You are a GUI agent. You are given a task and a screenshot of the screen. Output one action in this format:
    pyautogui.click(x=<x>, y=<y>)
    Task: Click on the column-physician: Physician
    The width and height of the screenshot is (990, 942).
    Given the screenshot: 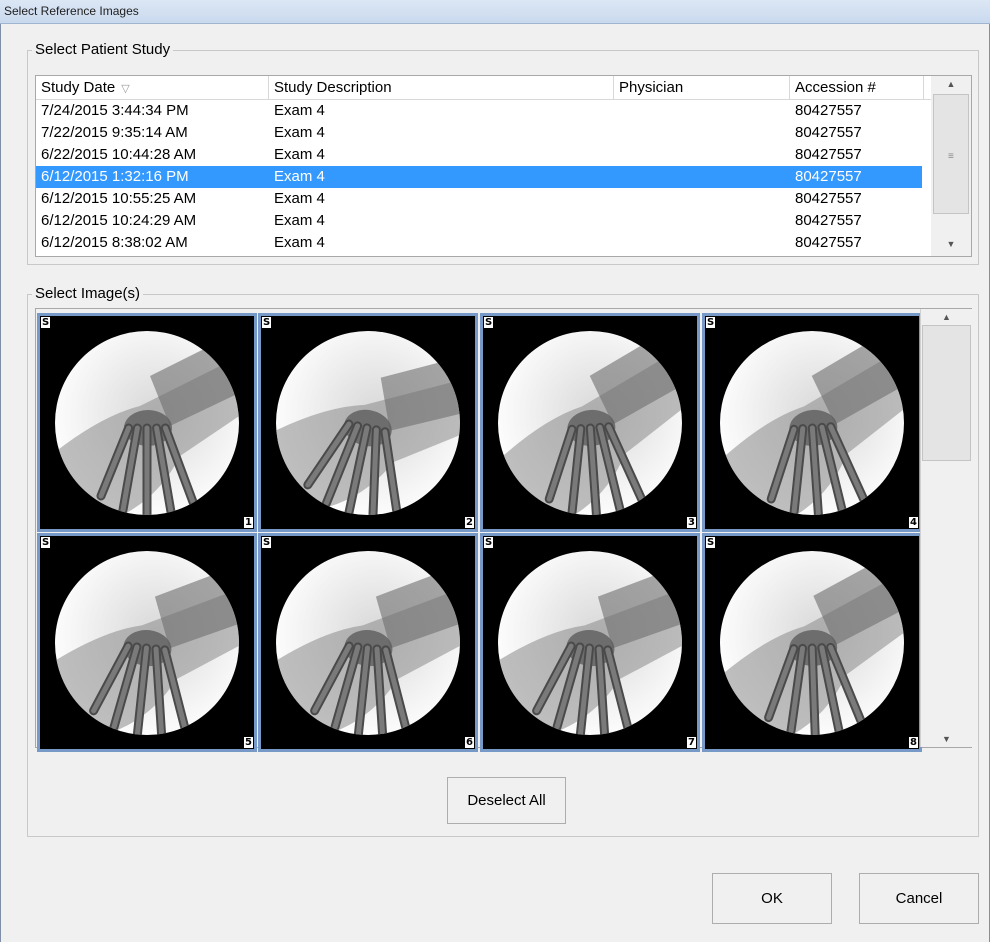 What is the action you would take?
    pyautogui.click(x=702, y=87)
    